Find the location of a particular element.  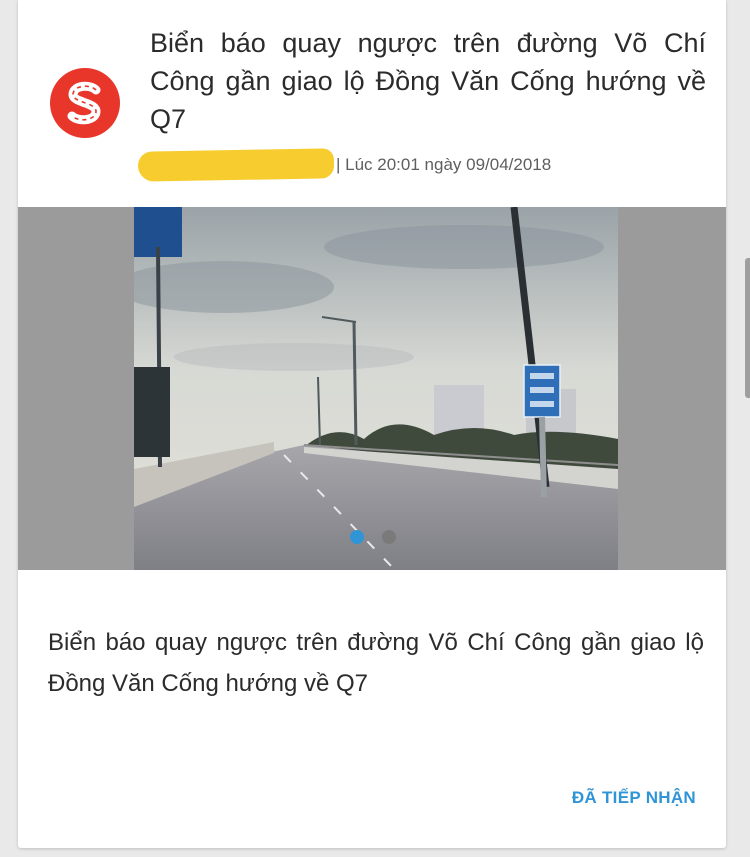

meta-row: | Lúc 20:01 ngày 09/04/2018 is located at coordinates (427, 165).